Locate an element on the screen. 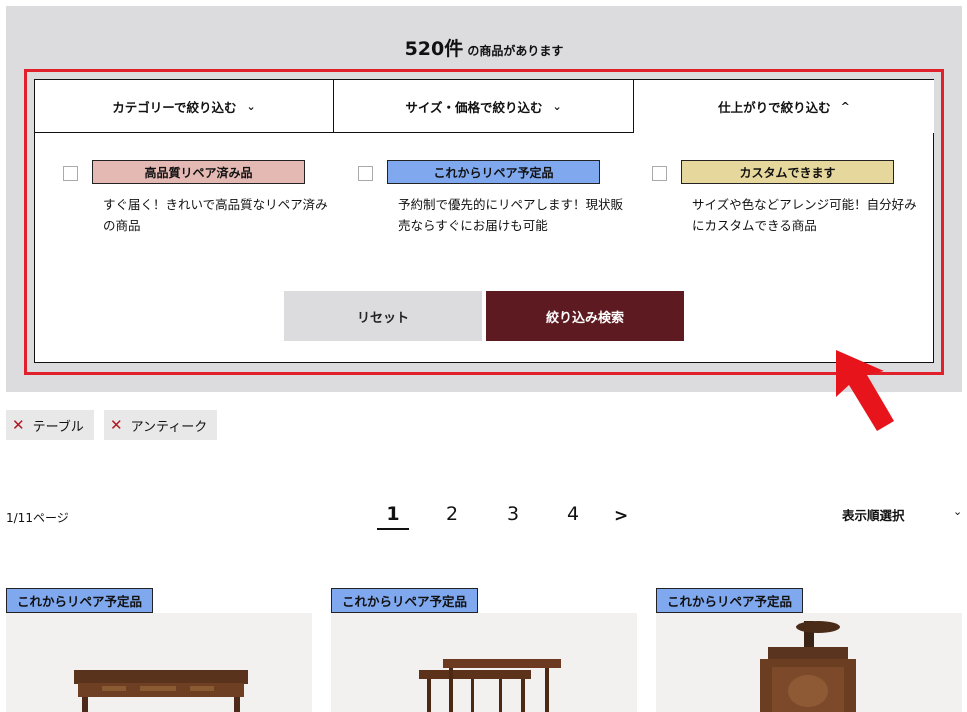  active-filter-label: テーブル is located at coordinates (58, 427).